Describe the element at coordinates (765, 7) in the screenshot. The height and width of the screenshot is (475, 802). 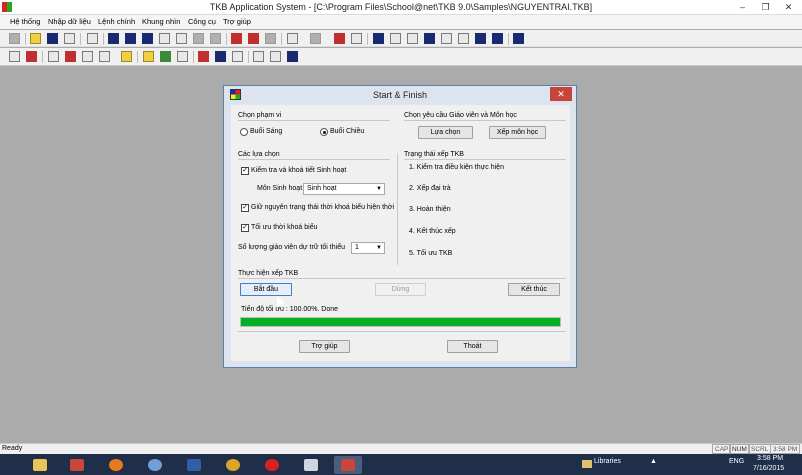
I see `restore-button: ❐` at that location.